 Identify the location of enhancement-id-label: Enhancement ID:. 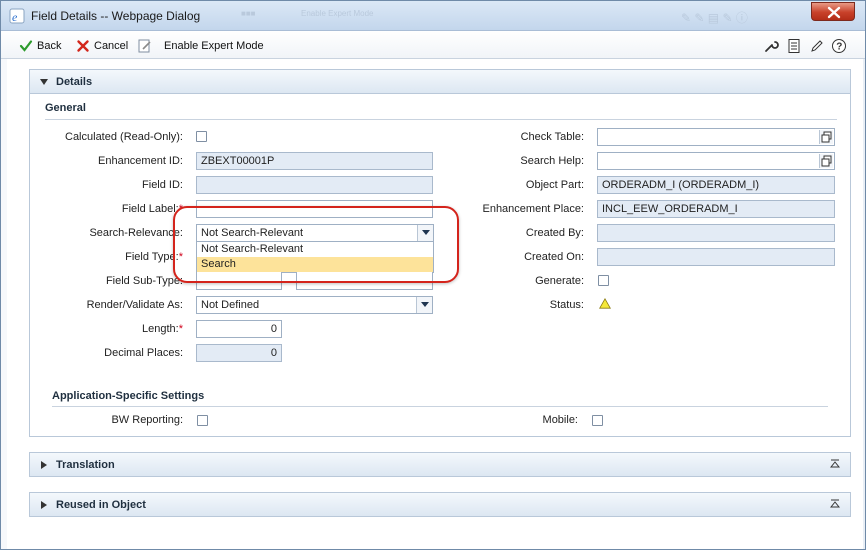
(140, 161).